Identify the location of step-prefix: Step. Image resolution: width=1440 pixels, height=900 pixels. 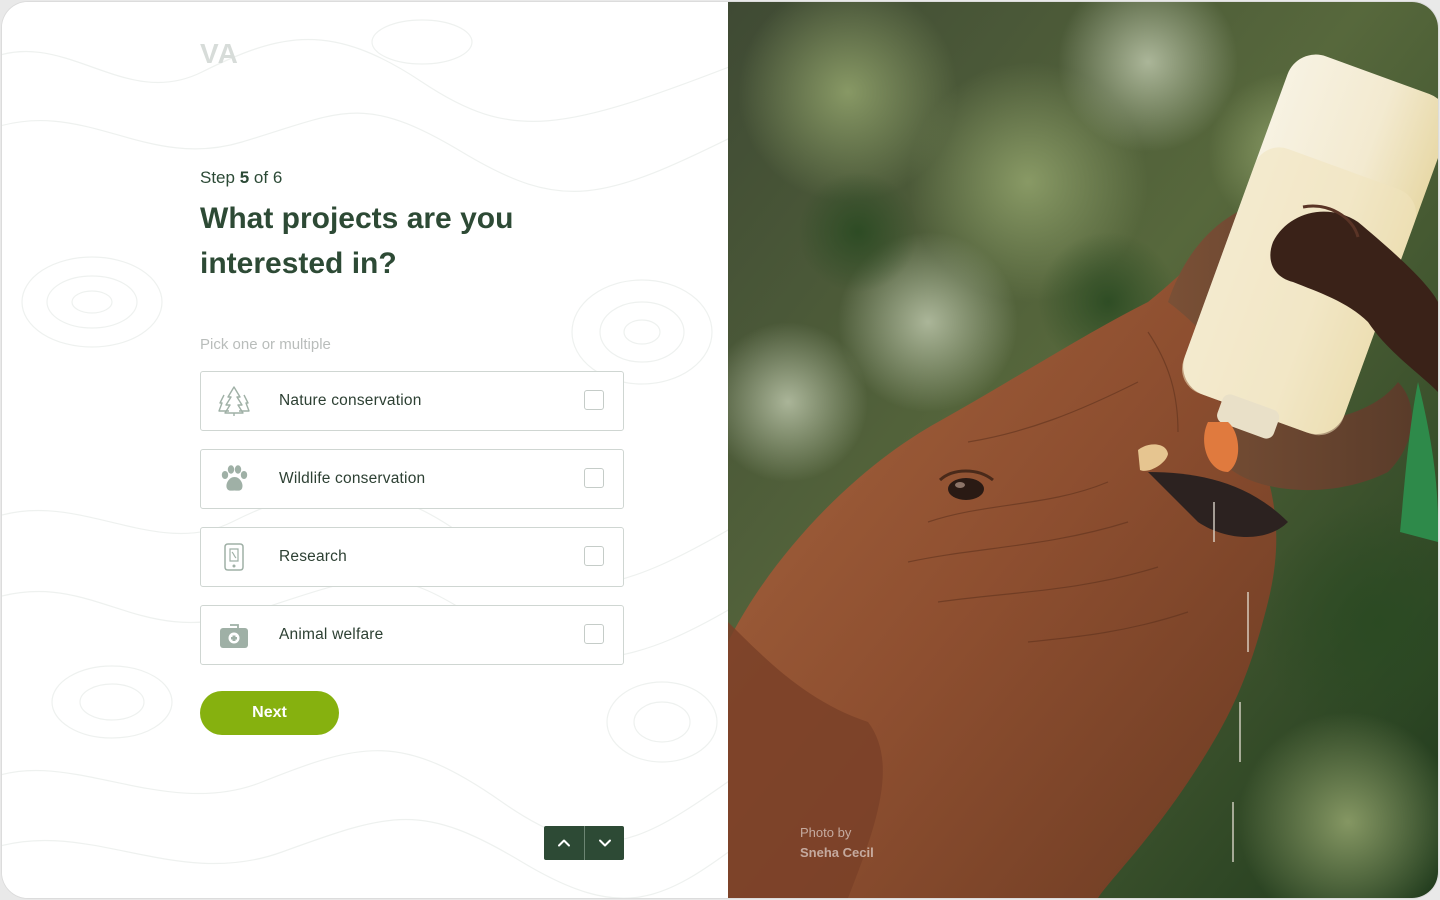
(217, 177).